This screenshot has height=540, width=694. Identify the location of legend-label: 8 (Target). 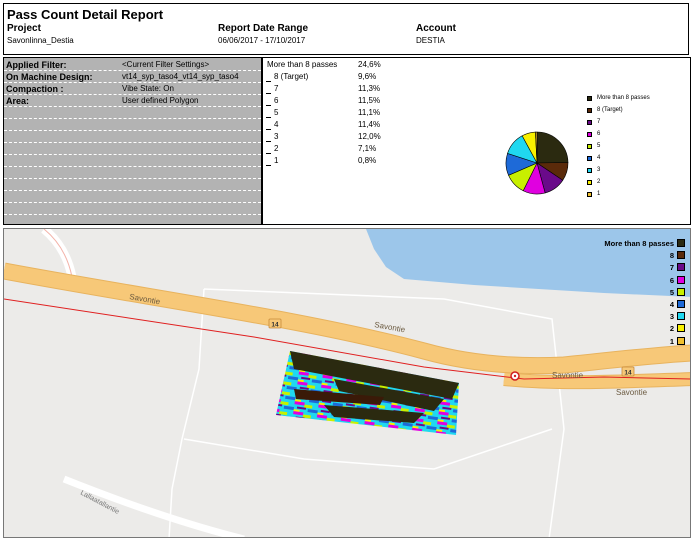
(610, 110).